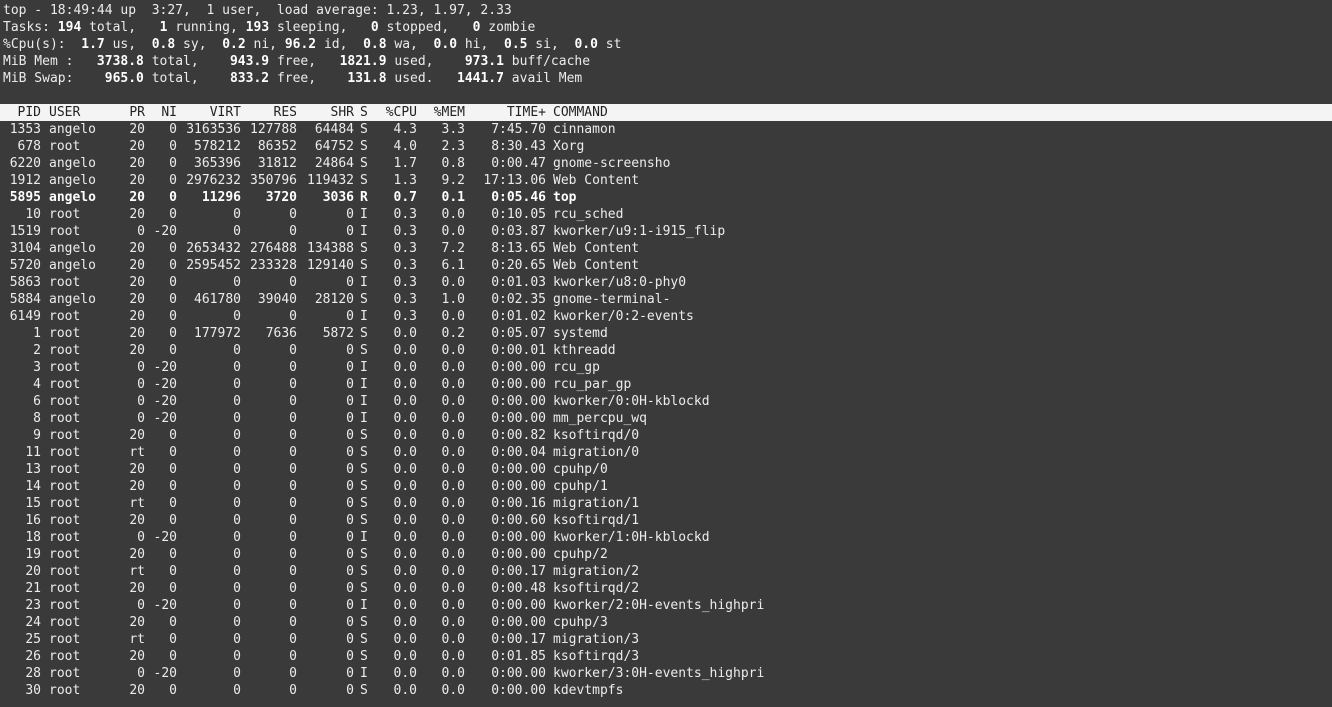 Image resolution: width=1332 pixels, height=707 pixels. I want to click on cell-time: 0:00.60, so click(518, 520).